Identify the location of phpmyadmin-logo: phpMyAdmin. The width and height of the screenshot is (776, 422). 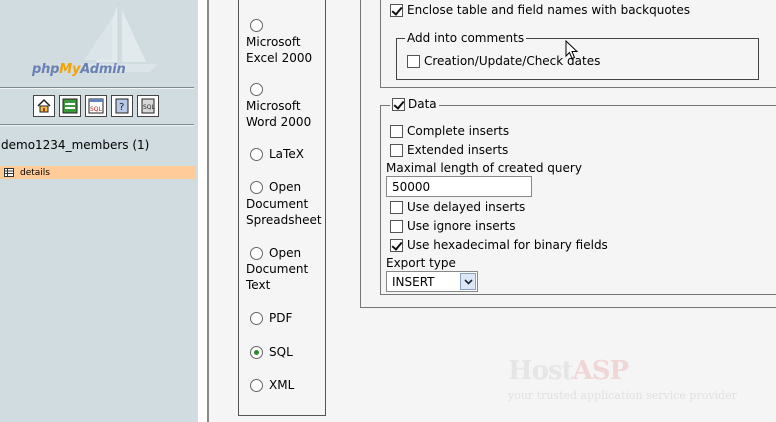
(99, 43).